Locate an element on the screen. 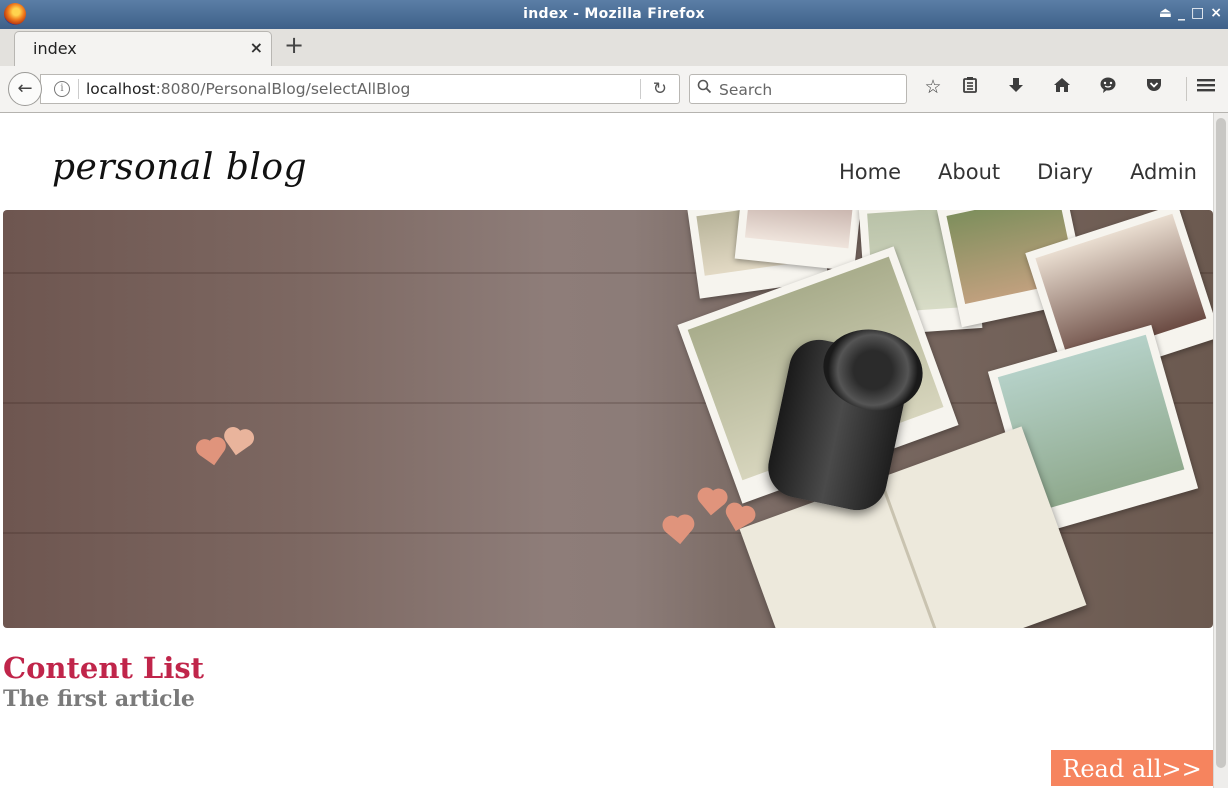 Image resolution: width=1228 pixels, height=788 pixels. toolbar-divider is located at coordinates (1186, 89).